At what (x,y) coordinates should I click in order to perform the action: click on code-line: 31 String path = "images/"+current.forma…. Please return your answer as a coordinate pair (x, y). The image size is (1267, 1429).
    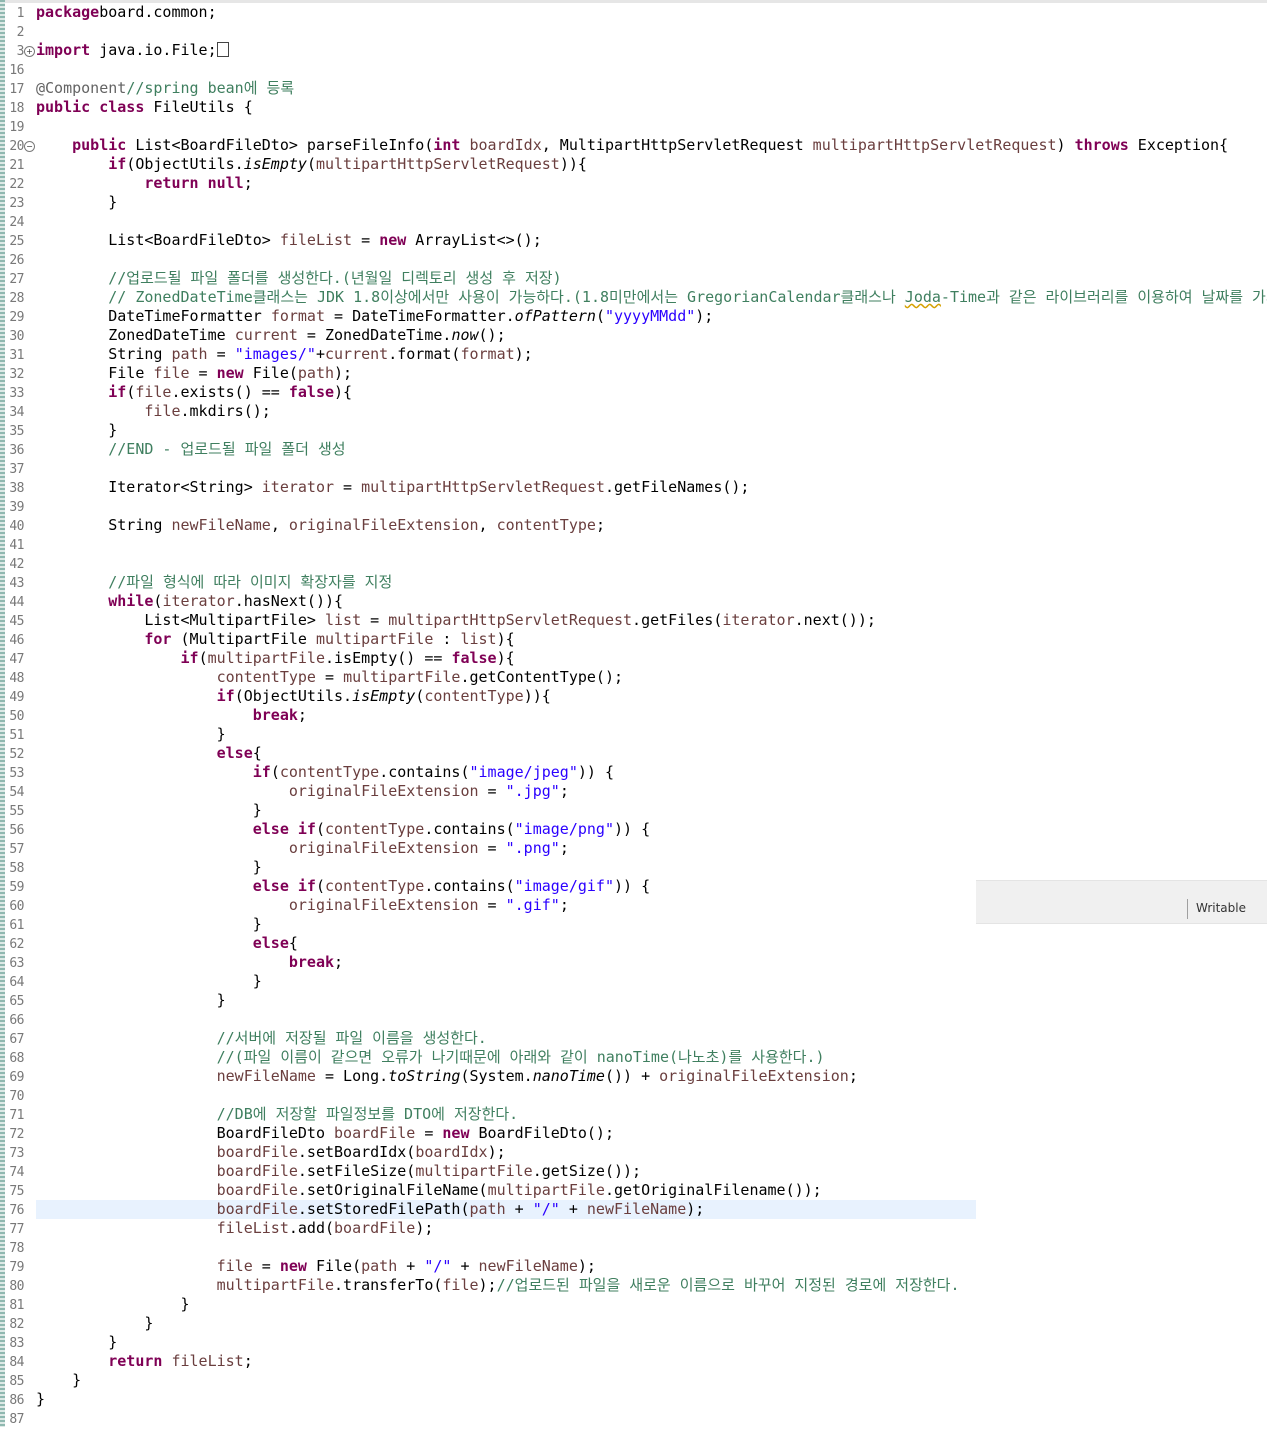
    Looking at the image, I should click on (633, 354).